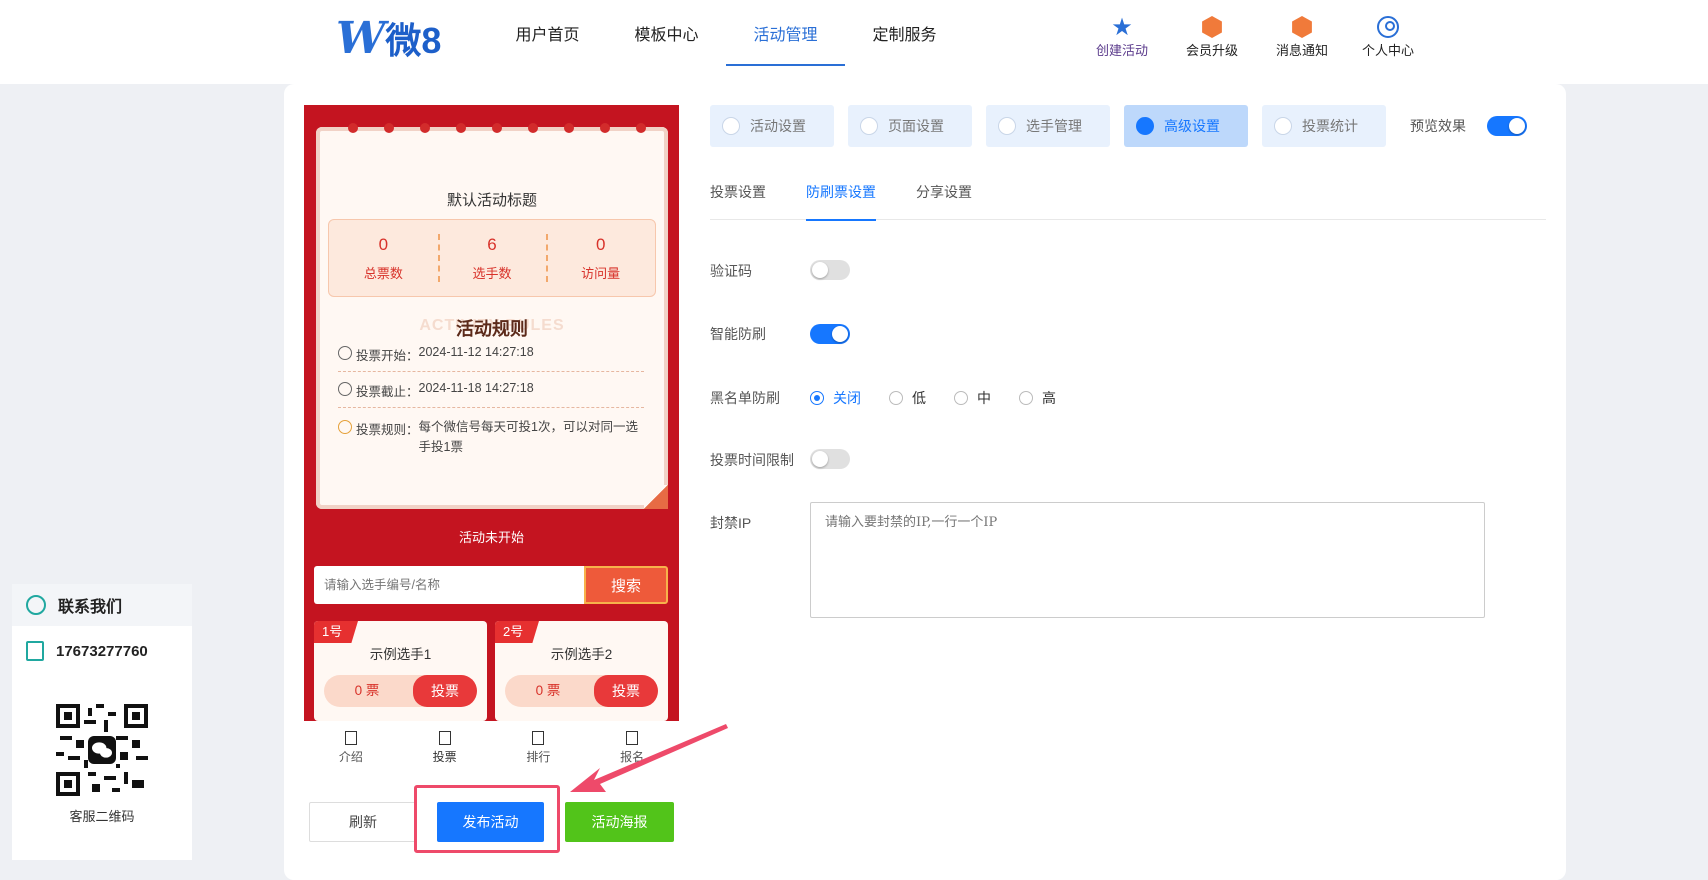 The height and width of the screenshot is (880, 1708). Describe the element at coordinates (649, 758) in the screenshot. I see `annotation-arrow-icon` at that location.